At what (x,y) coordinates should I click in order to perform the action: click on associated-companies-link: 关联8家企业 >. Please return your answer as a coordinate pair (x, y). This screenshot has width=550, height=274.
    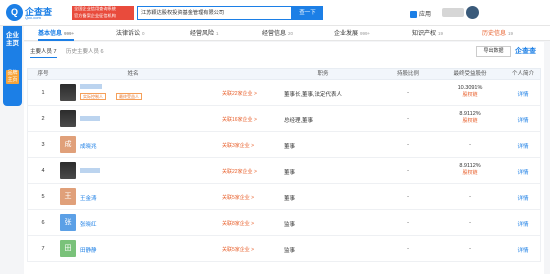
    Looking at the image, I should click on (238, 223).